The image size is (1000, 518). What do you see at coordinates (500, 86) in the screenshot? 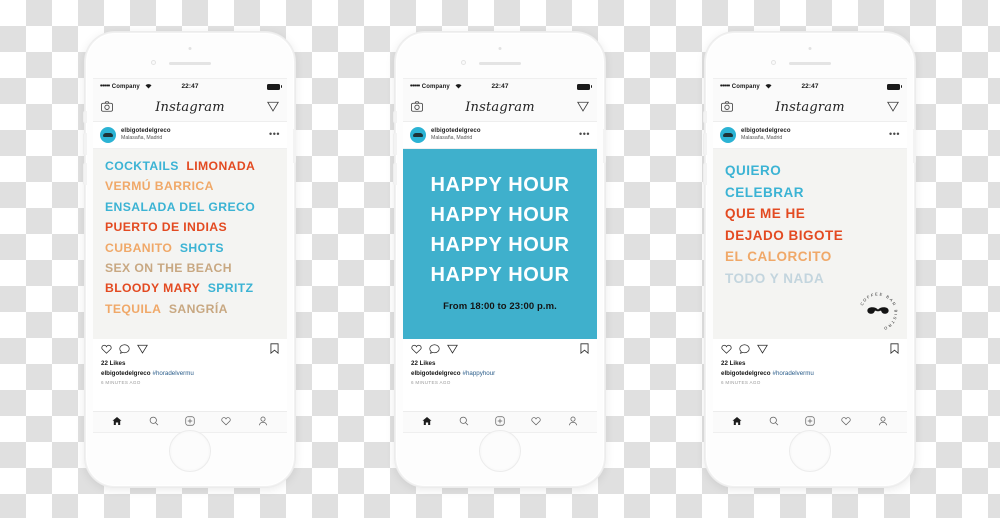
I see `status-bar: ••••• Company 22:47` at bounding box center [500, 86].